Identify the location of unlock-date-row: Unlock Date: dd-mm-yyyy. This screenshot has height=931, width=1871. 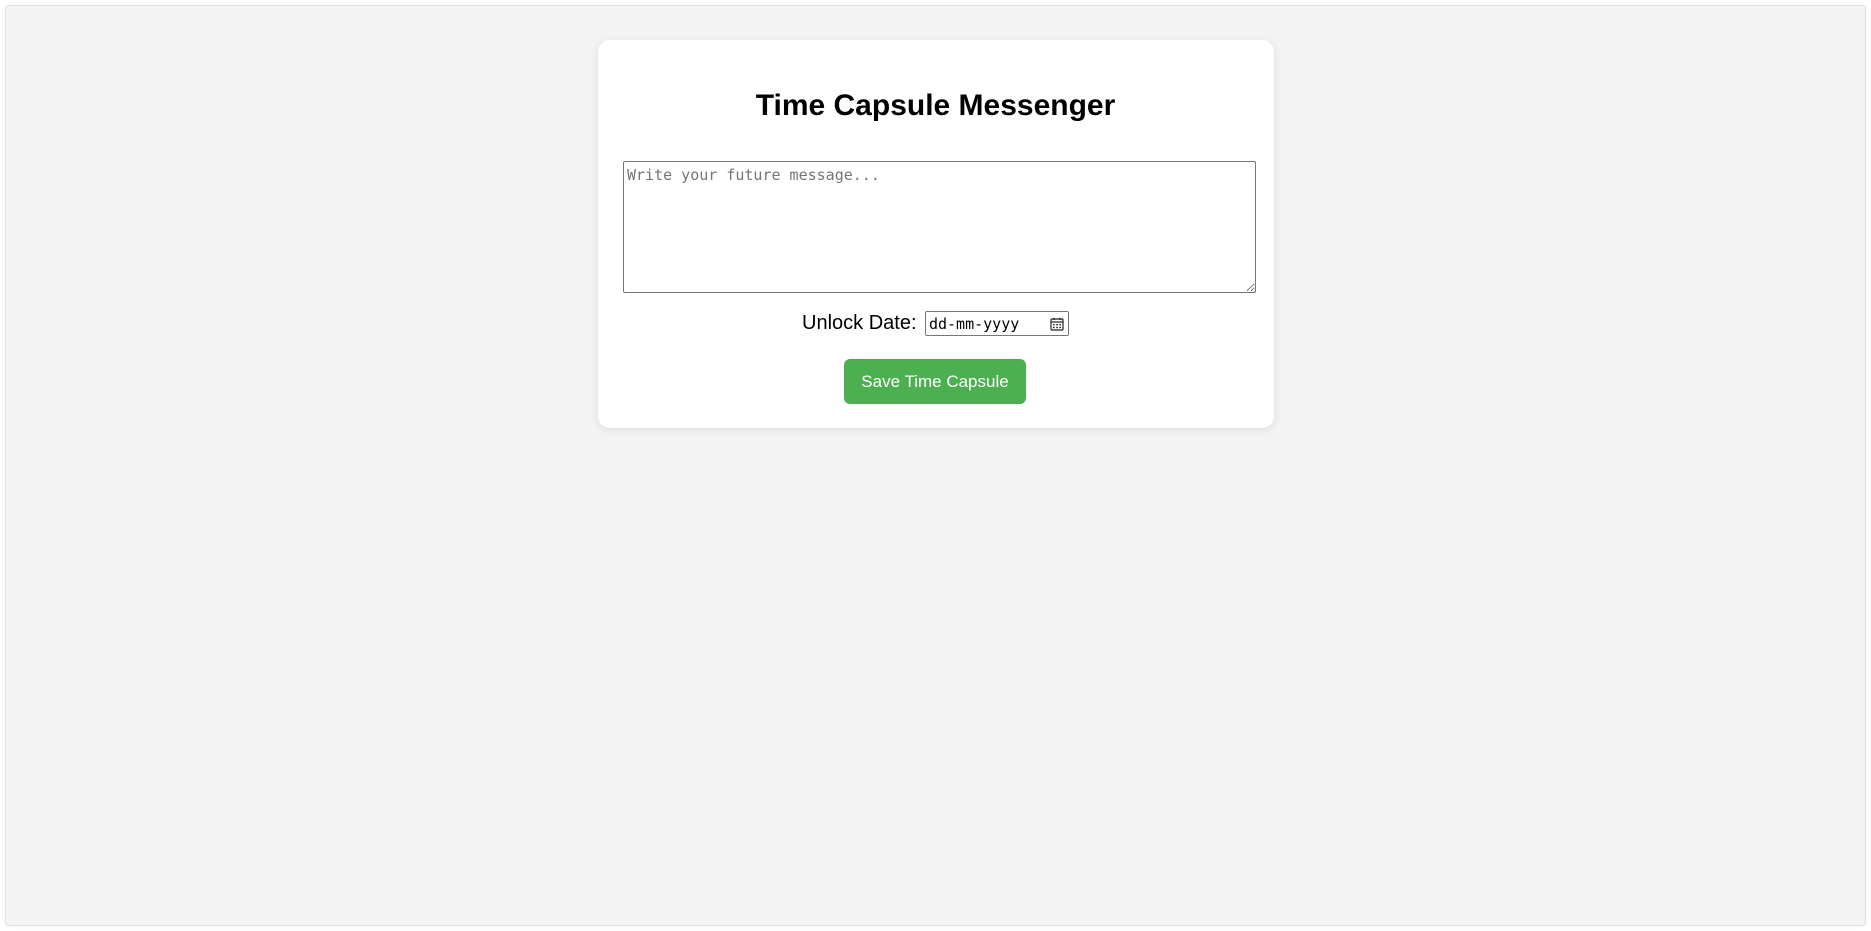
(935, 323).